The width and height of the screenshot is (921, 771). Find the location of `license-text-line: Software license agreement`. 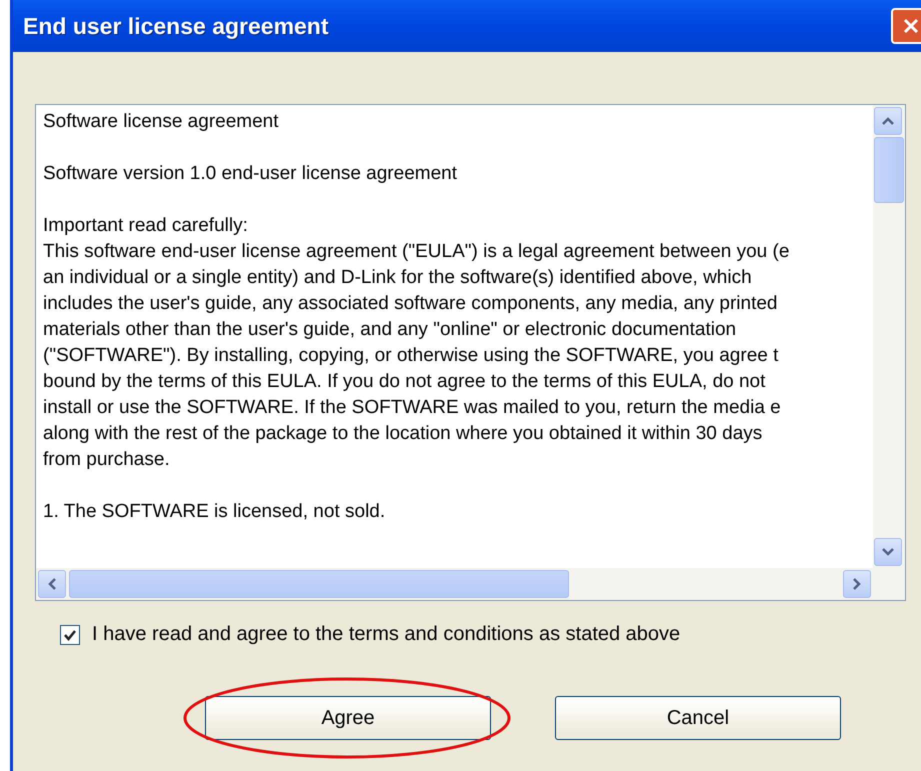

license-text-line: Software license agreement is located at coordinates (161, 122).